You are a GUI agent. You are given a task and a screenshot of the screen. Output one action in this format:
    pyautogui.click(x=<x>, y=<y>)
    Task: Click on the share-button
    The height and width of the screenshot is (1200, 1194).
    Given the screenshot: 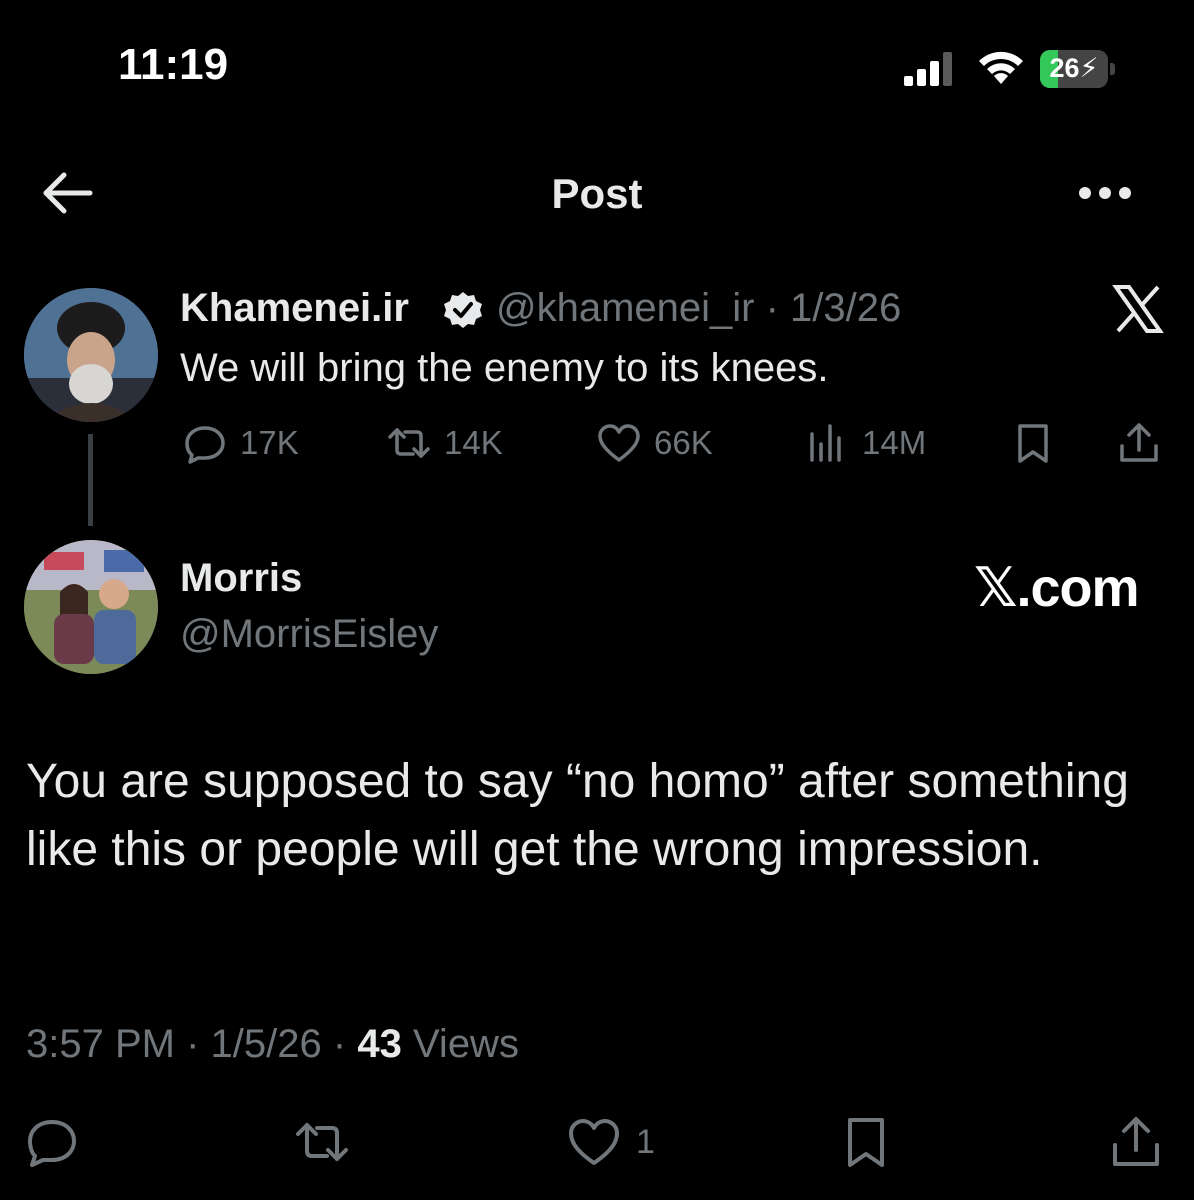 What is the action you would take?
    pyautogui.click(x=1136, y=1142)
    